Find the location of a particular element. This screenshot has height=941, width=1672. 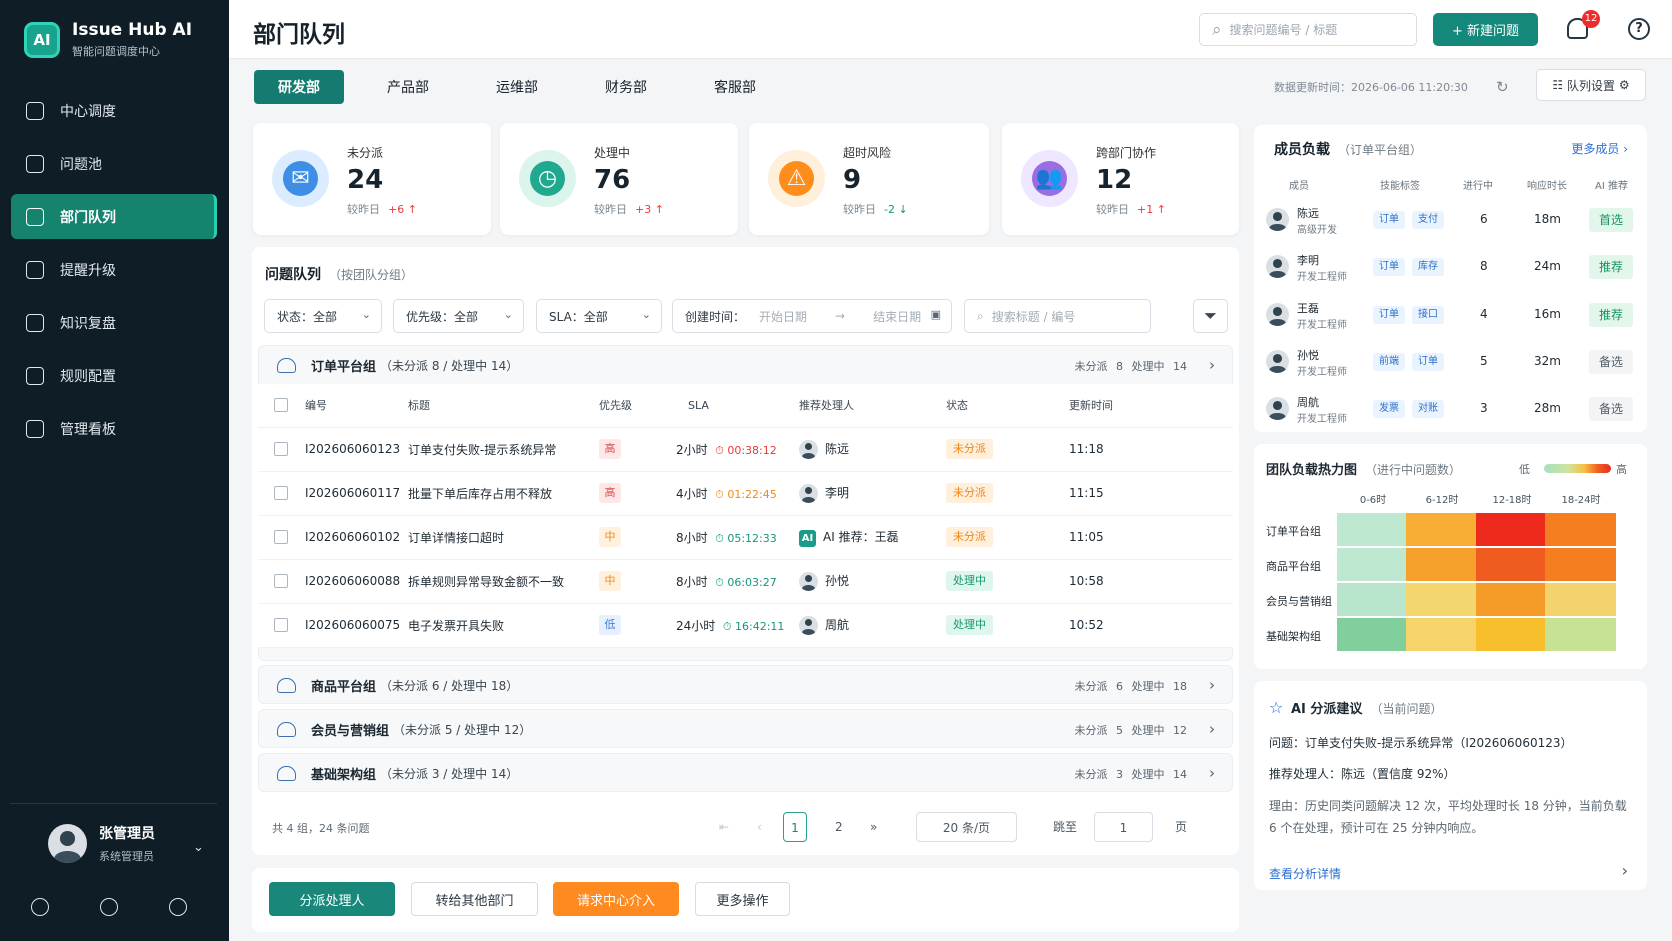

gear-icon: ⚙ is located at coordinates (1622, 85).